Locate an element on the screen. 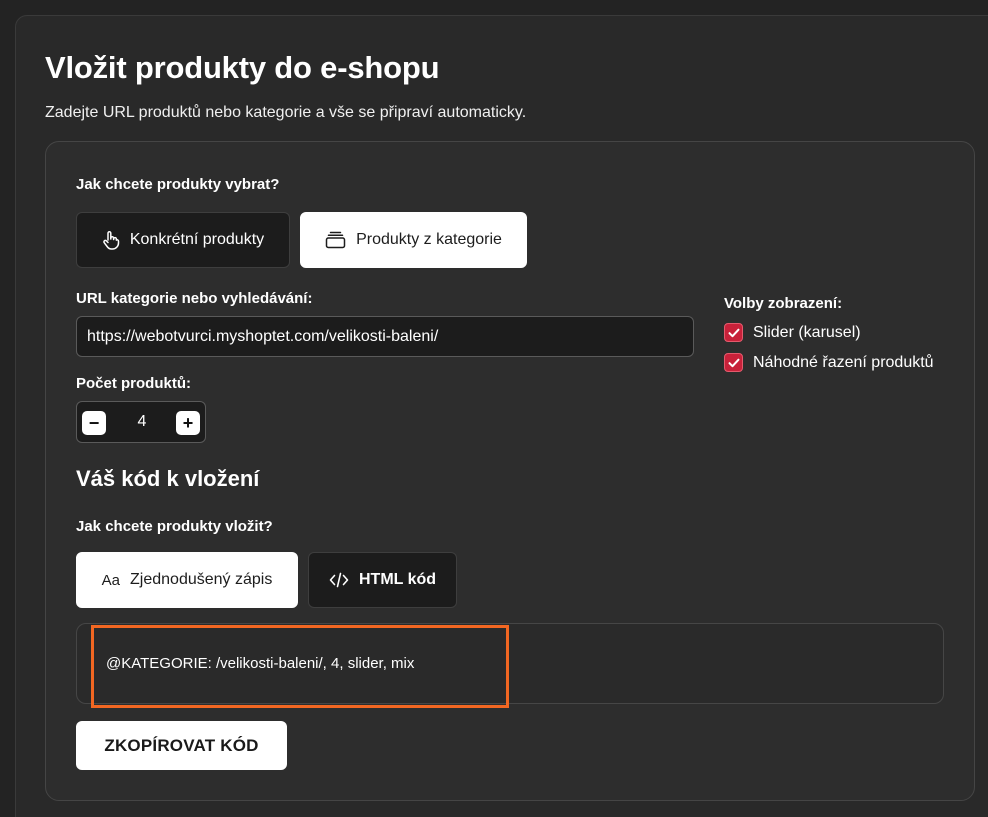 The width and height of the screenshot is (988, 817). increment-button: + is located at coordinates (188, 423).